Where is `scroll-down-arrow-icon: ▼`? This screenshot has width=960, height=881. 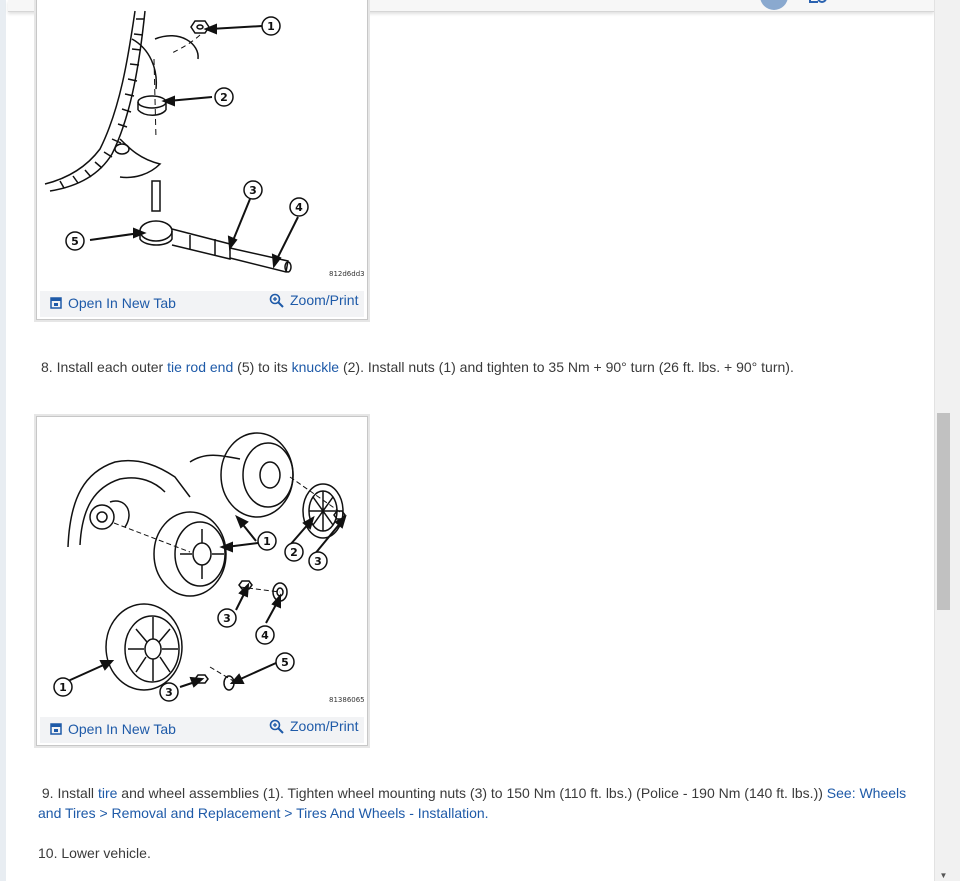
scroll-down-arrow-icon: ▼ is located at coordinates (943, 875).